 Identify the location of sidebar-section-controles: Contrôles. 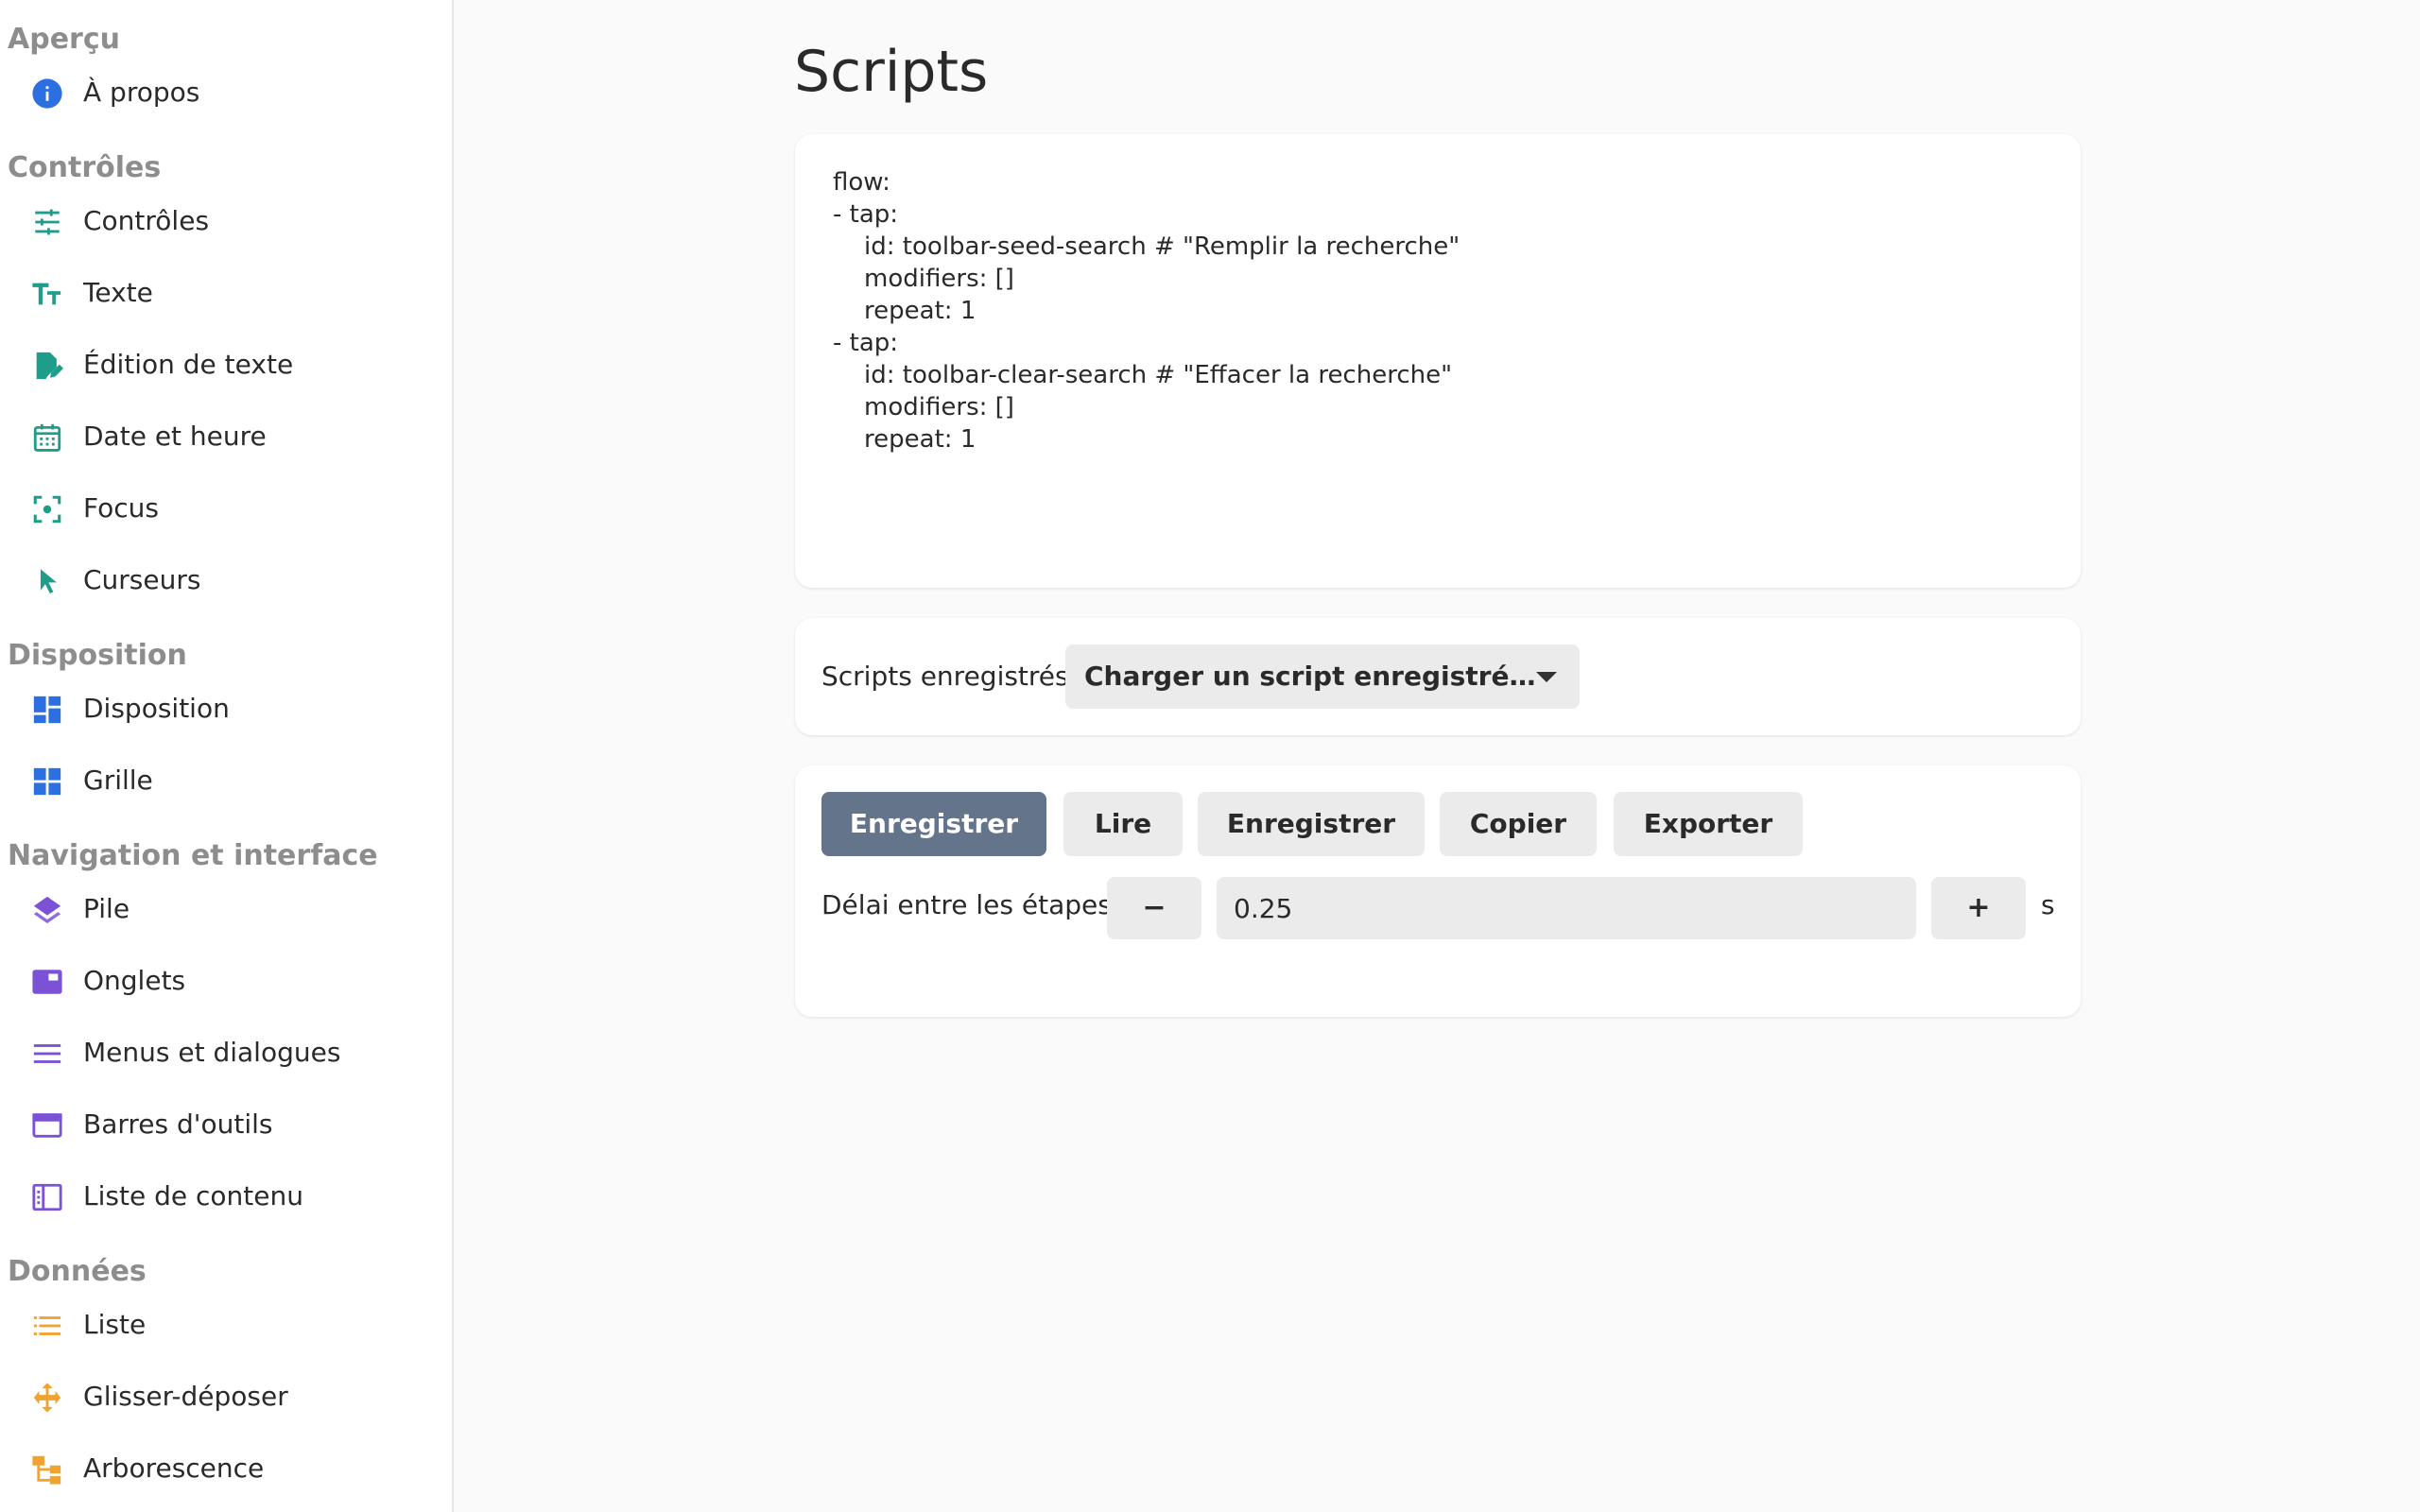
(85, 167).